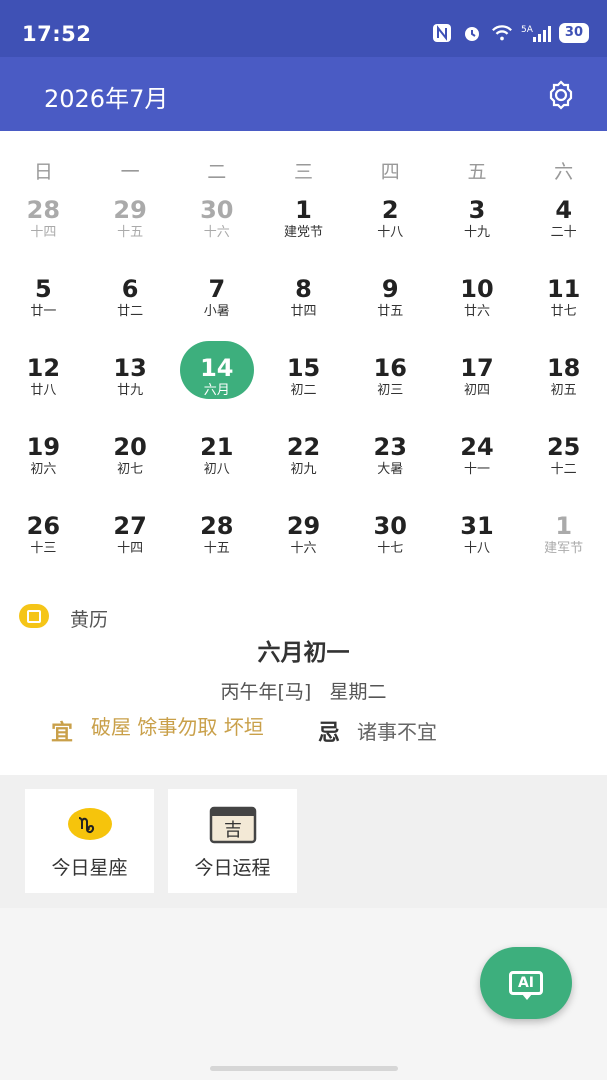 This screenshot has height=1080, width=607. I want to click on calendar-day: 19 初六, so click(43, 471).